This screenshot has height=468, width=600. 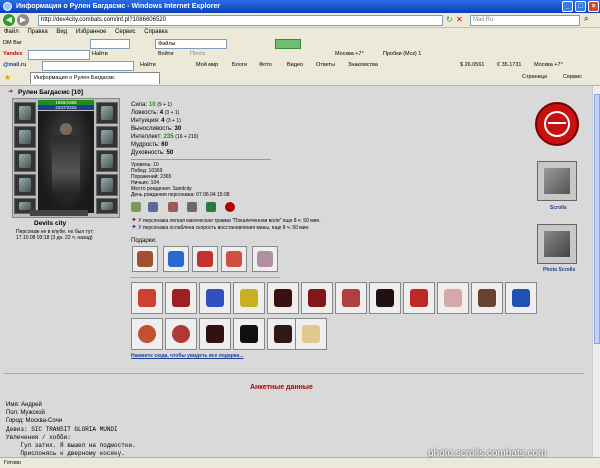 What do you see at coordinates (107, 185) in the screenshot?
I see `shield-slot` at bounding box center [107, 185].